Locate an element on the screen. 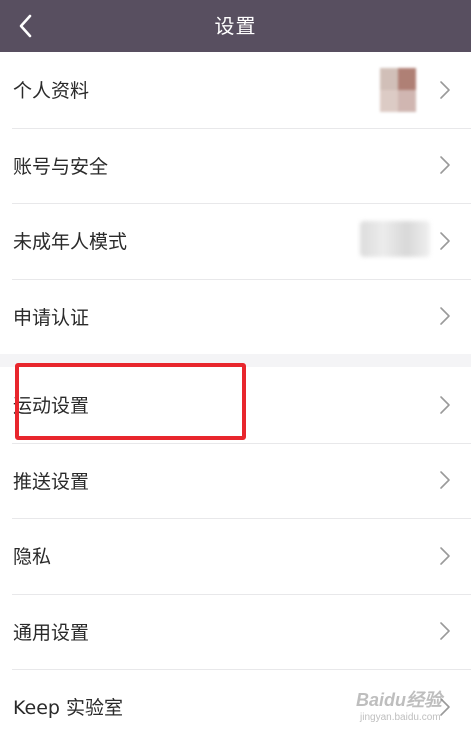  settings-item-label: 账号与安全 is located at coordinates (61, 166).